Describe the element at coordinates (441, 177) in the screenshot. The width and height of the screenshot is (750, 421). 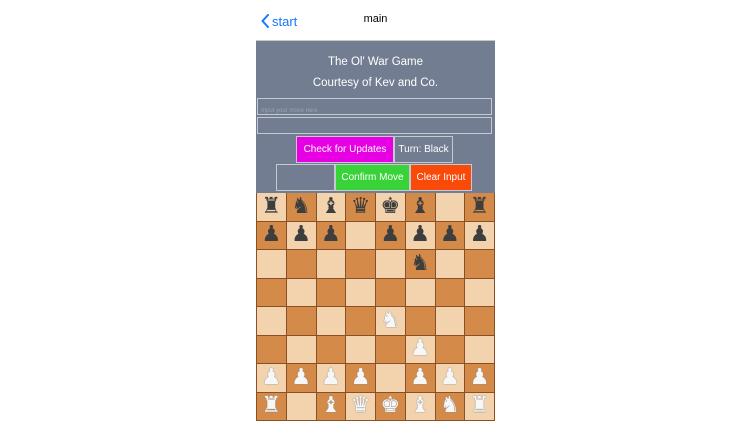
I see `clear-input-button: Clear Input` at that location.